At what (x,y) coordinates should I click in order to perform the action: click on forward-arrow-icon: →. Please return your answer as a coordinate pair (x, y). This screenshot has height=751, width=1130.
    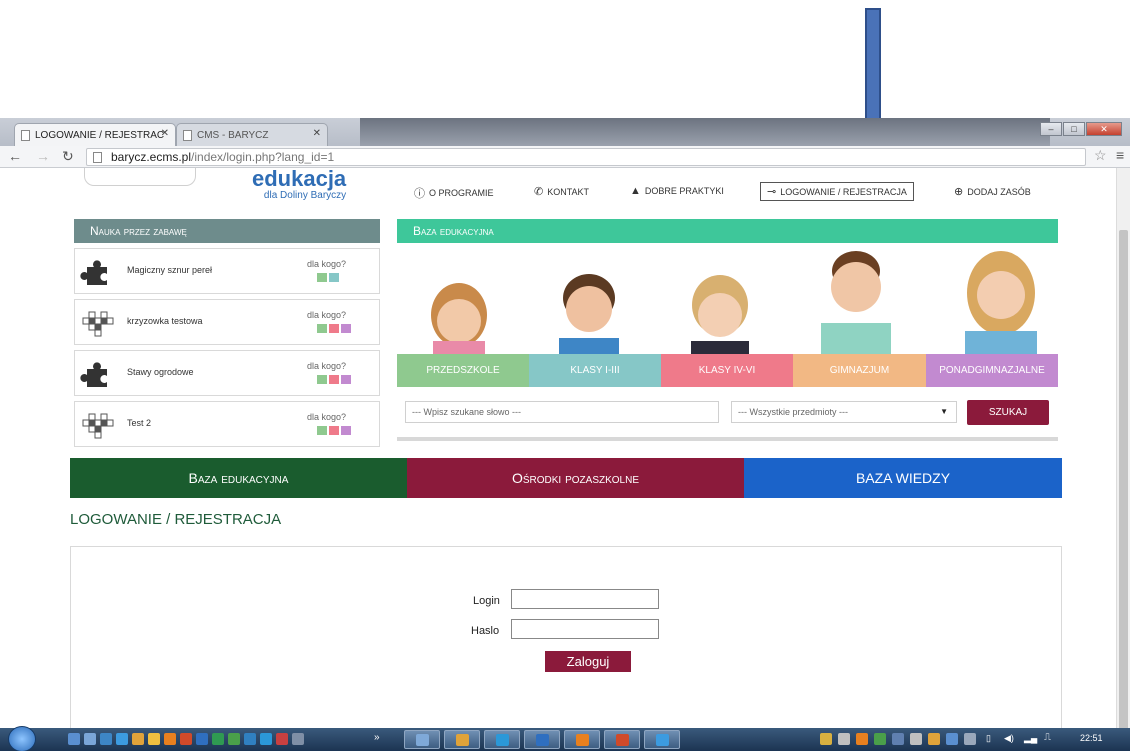
    Looking at the image, I should click on (43, 156).